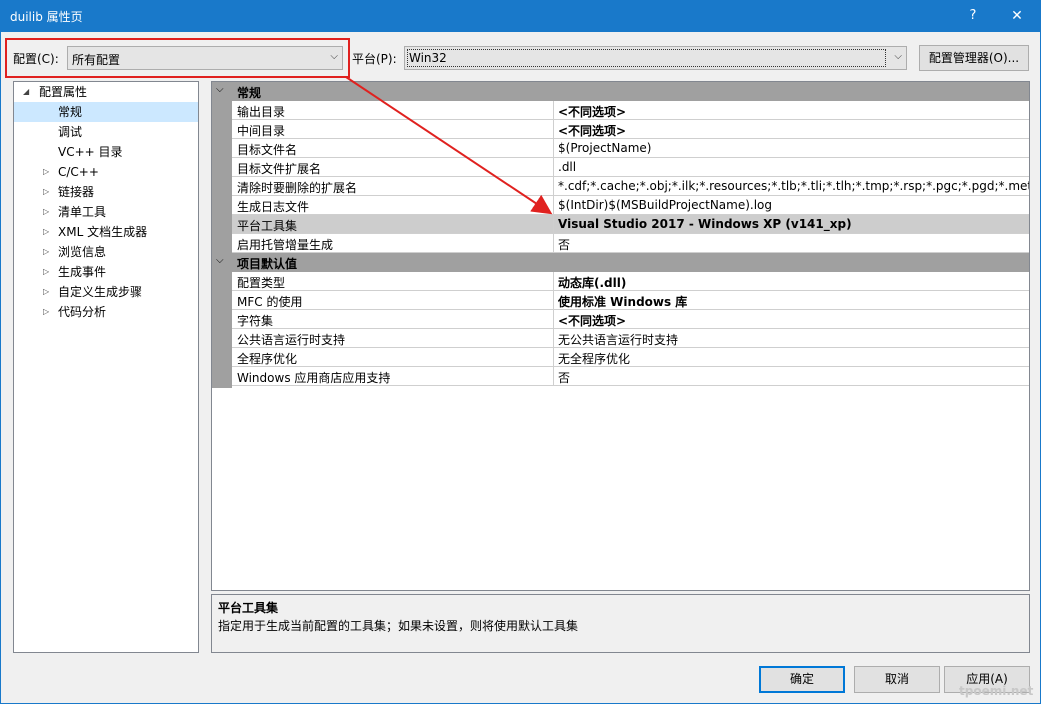  I want to click on description-title: 平台工具集, so click(248, 608).